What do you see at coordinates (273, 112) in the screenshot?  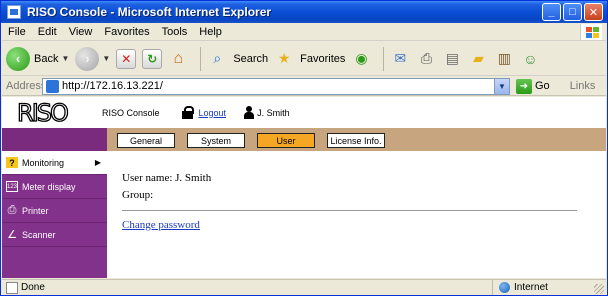 I see `header-user-name: J. Smith` at bounding box center [273, 112].